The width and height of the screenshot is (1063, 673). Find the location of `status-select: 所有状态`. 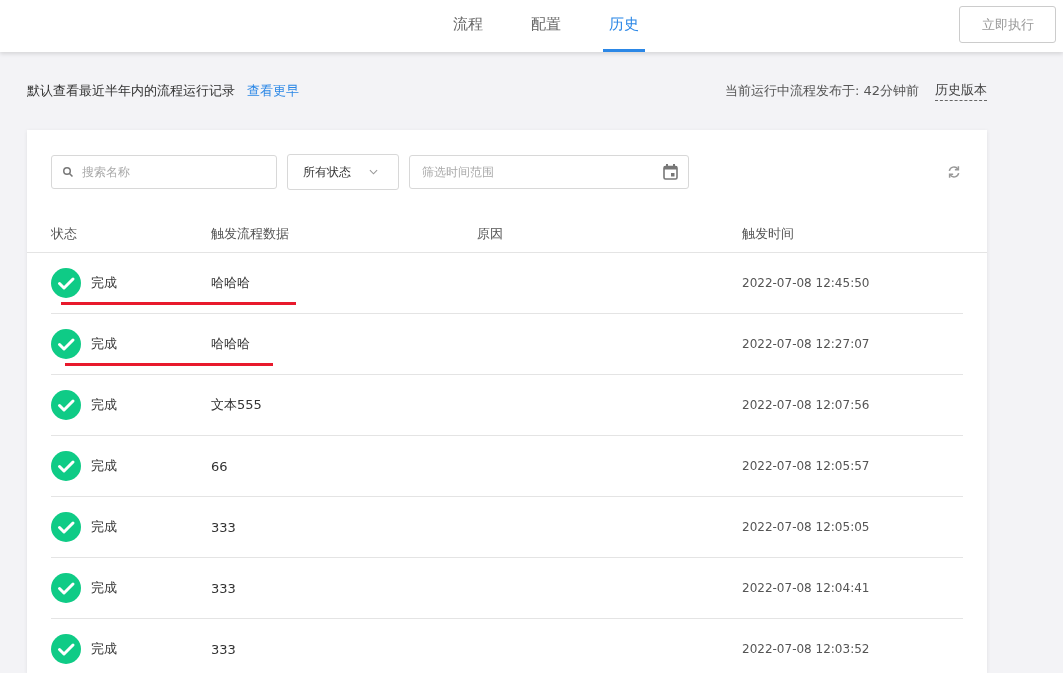

status-select: 所有状态 is located at coordinates (343, 172).